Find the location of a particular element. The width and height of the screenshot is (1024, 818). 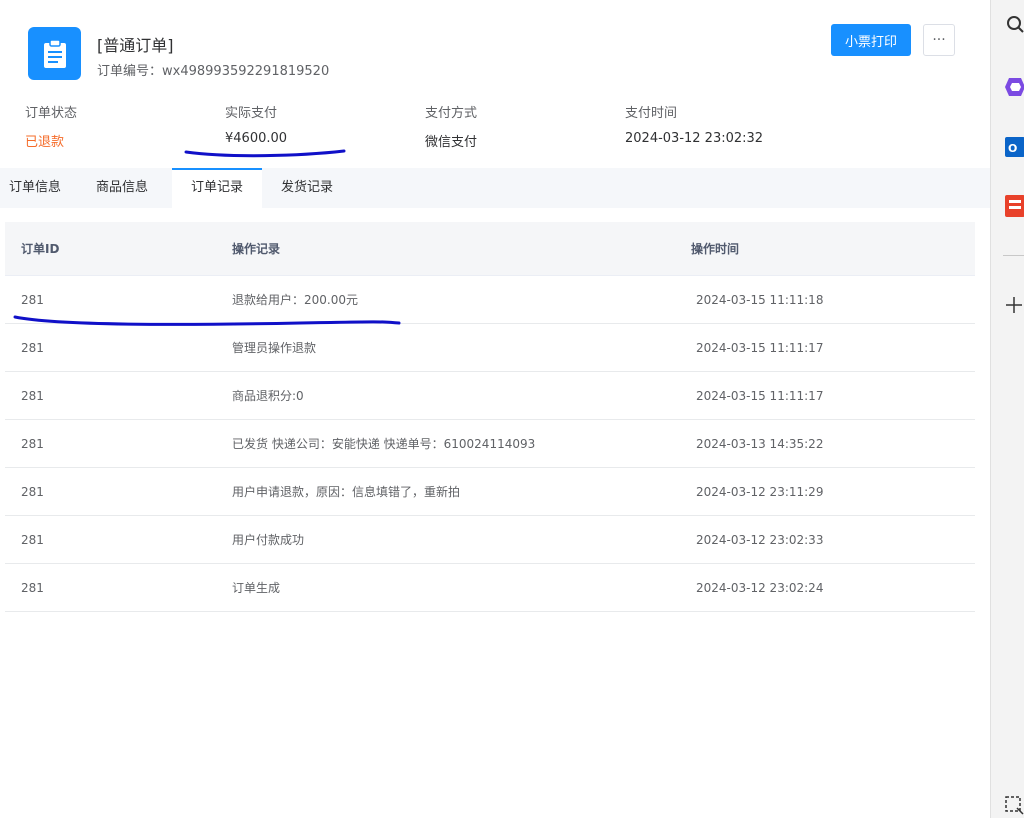

table-row: 281 管理员操作退款 2024-03-15 11:11:17 is located at coordinates (490, 348).